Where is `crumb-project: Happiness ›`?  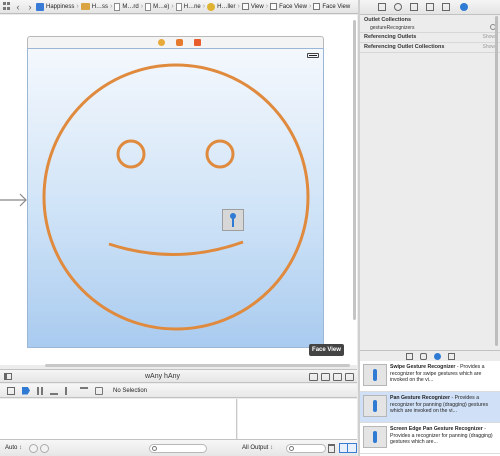 crumb-project: Happiness › is located at coordinates (58, 6).